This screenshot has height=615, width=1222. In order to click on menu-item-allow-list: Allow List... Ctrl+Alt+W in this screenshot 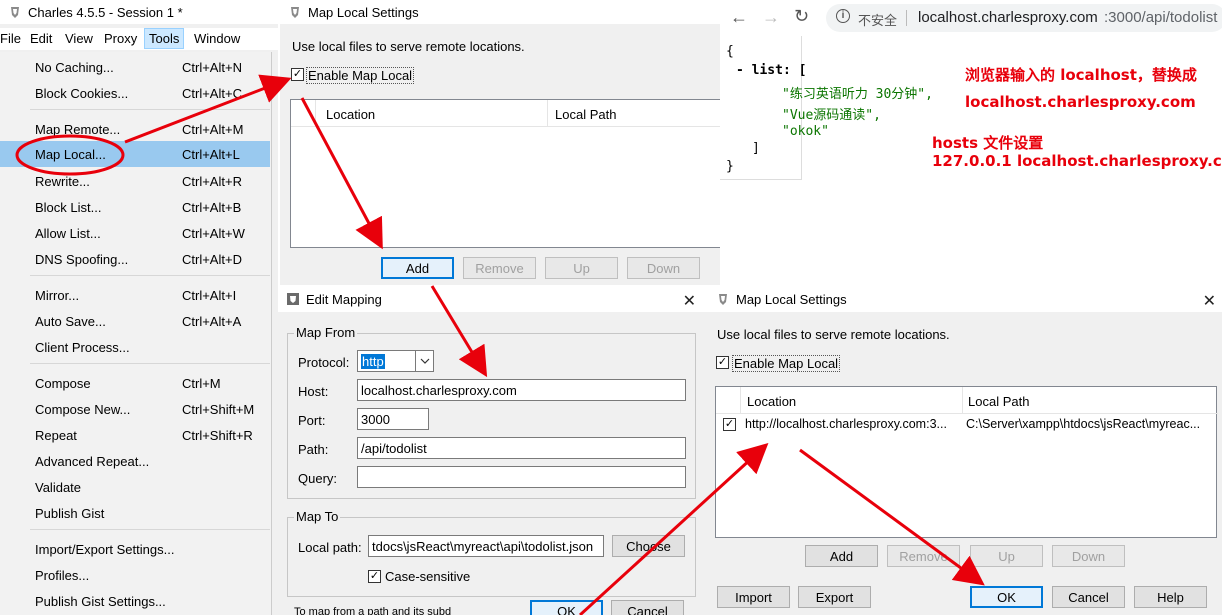, I will do `click(135, 233)`.